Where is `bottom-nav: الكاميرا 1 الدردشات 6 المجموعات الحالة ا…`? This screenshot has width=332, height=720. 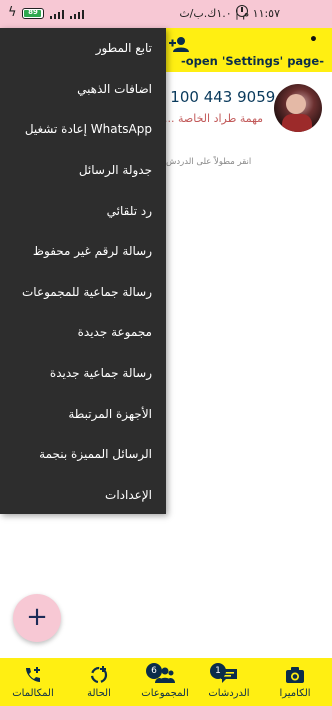 bottom-nav: الكاميرا 1 الدردشات 6 المجموعات الحالة ا… is located at coordinates (166, 682).